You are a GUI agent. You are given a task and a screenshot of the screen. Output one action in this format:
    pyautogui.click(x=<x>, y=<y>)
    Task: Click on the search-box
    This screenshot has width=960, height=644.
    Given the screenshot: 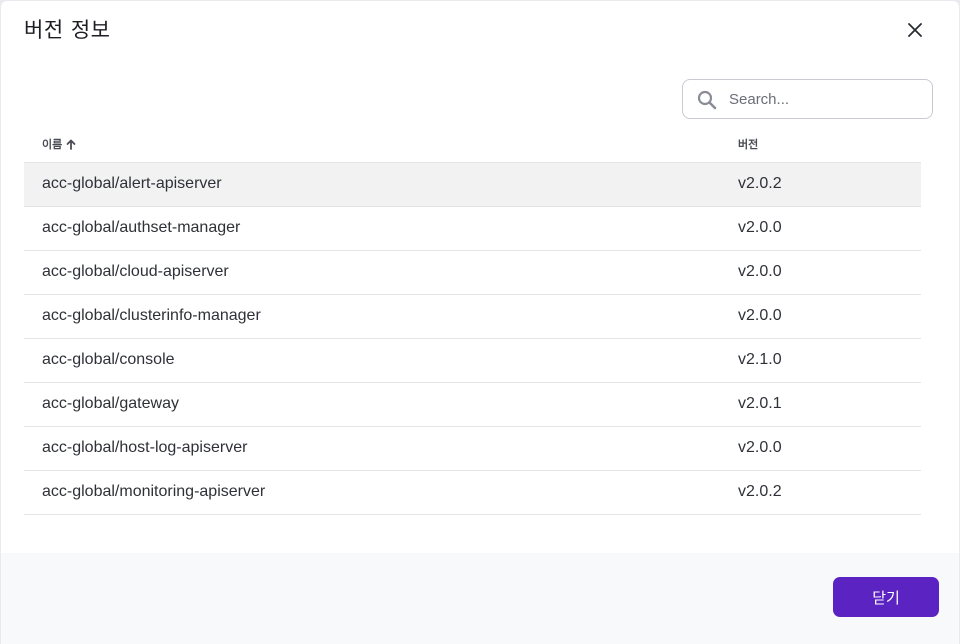 What is the action you would take?
    pyautogui.click(x=807, y=99)
    